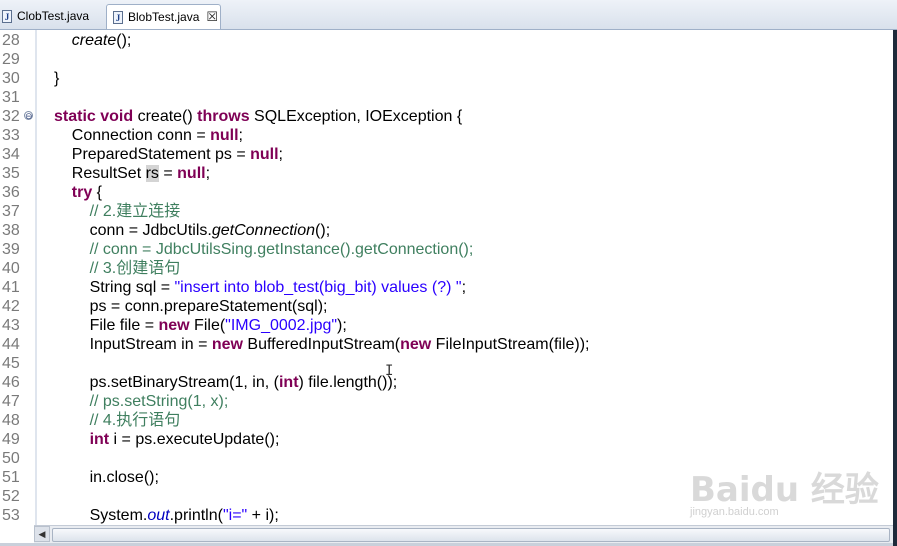  I want to click on code-text: ResultSet rs = null;, so click(132, 173).